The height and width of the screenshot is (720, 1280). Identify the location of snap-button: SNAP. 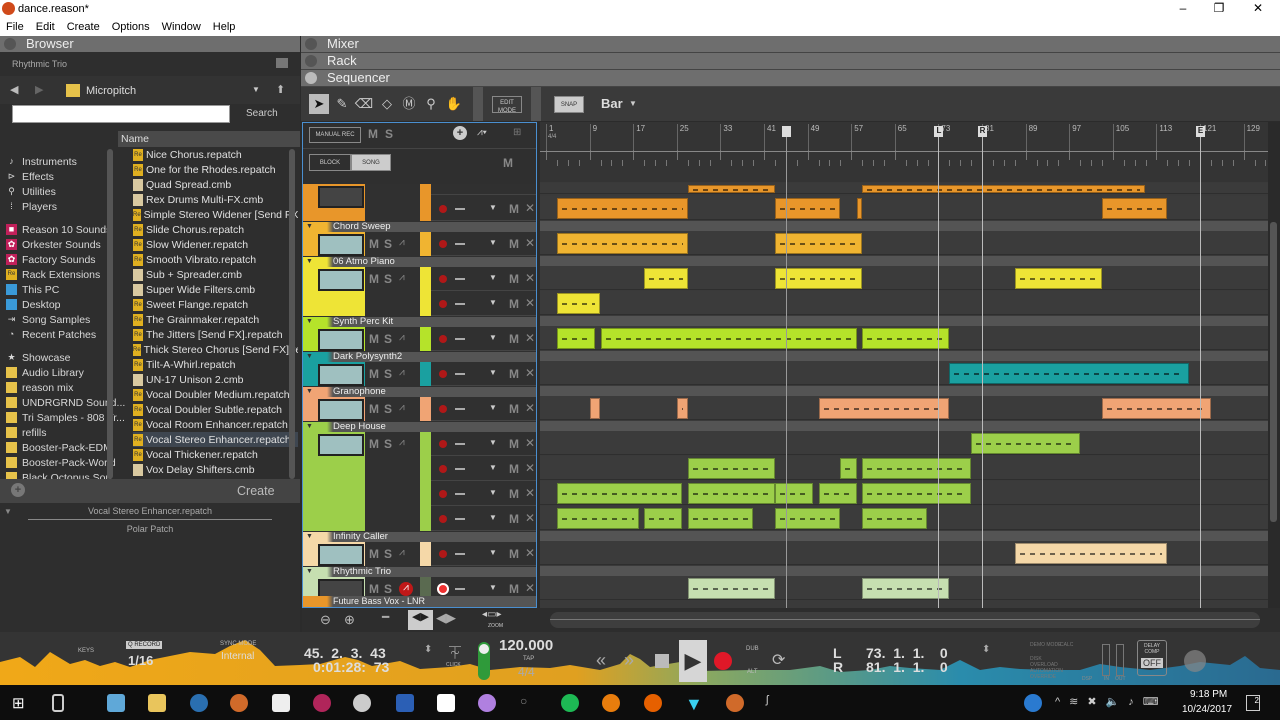
(569, 104).